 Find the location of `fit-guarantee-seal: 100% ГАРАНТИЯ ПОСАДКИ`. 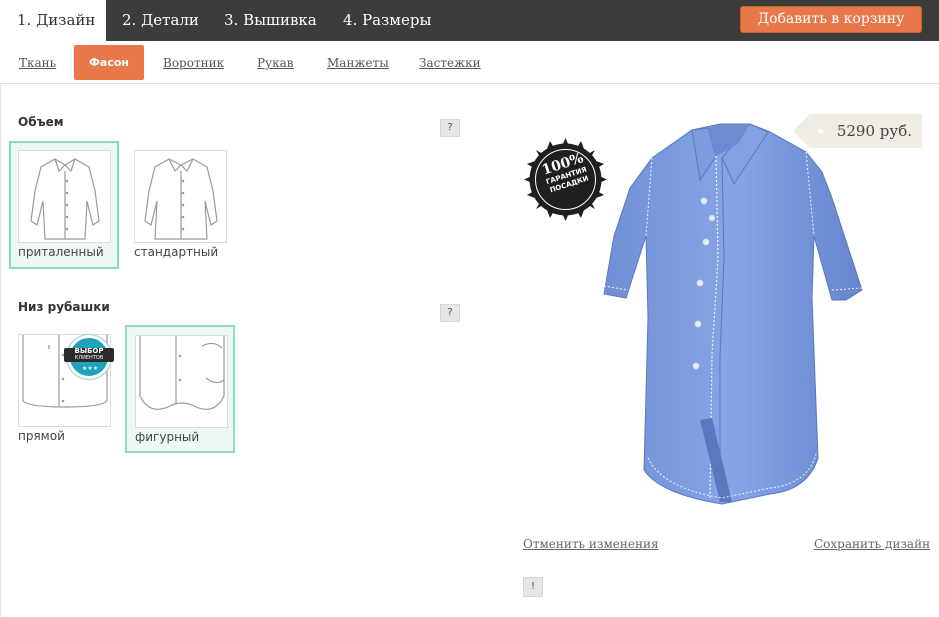

fit-guarantee-seal: 100% ГАРАНТИЯ ПОСАДКИ is located at coordinates (565, 179).